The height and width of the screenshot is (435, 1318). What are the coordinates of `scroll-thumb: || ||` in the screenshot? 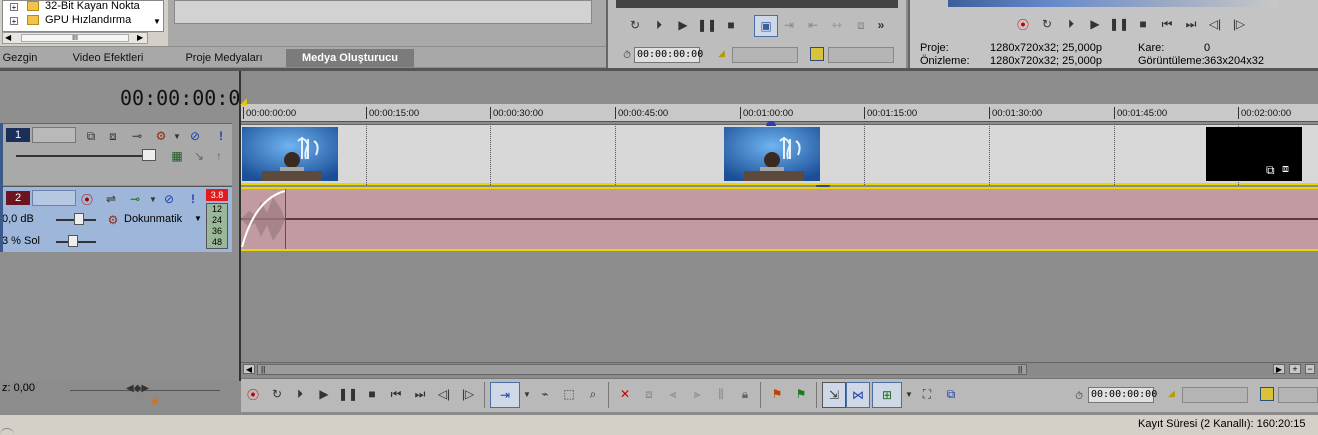 It's located at (642, 369).